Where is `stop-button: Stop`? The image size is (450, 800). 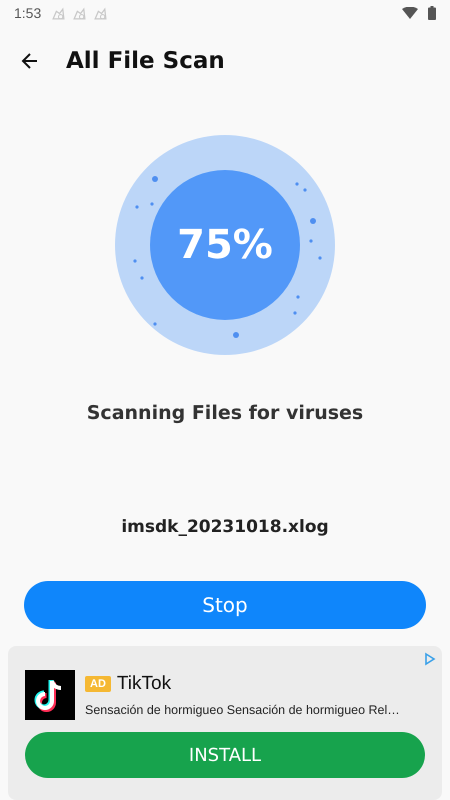 stop-button: Stop is located at coordinates (225, 605).